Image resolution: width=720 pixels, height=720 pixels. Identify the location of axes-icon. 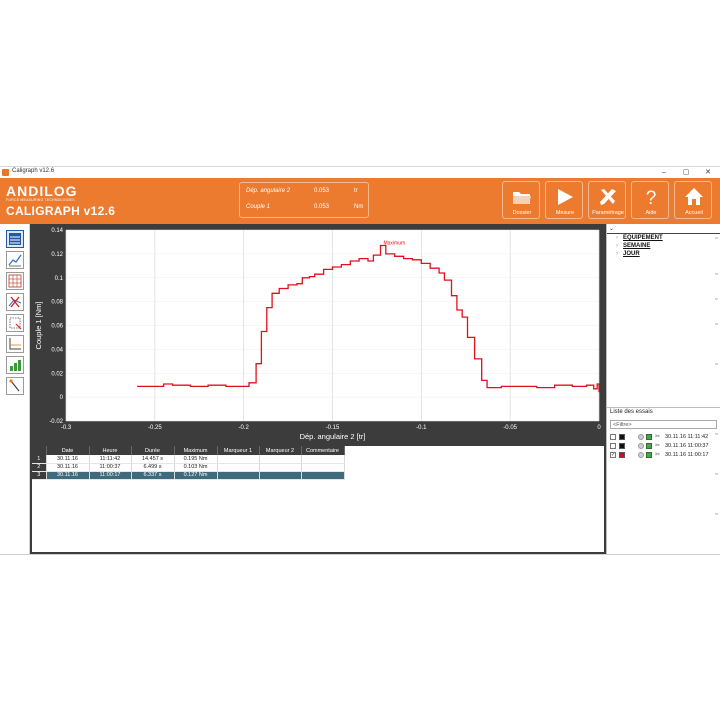
(15, 344).